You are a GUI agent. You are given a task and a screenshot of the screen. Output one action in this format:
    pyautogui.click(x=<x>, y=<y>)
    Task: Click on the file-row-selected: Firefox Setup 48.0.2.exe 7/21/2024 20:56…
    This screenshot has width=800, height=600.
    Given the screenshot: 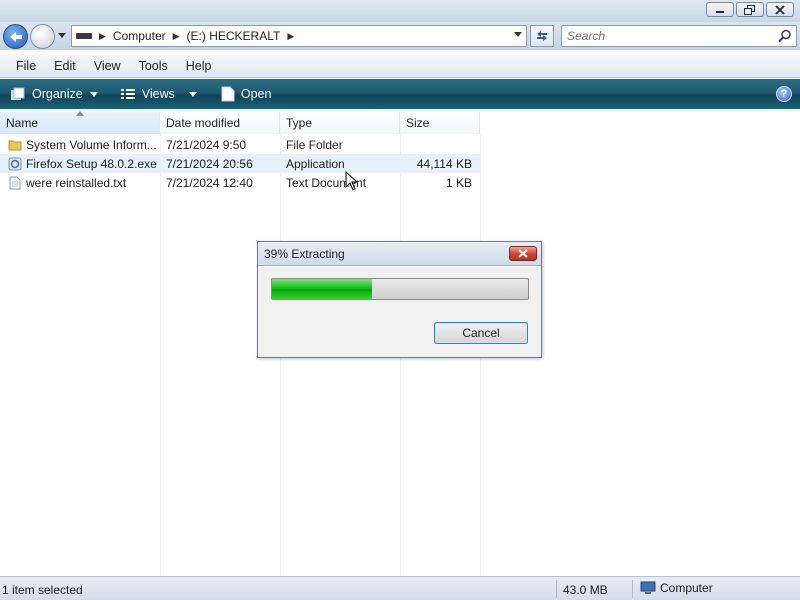 What is the action you would take?
    pyautogui.click(x=240, y=163)
    